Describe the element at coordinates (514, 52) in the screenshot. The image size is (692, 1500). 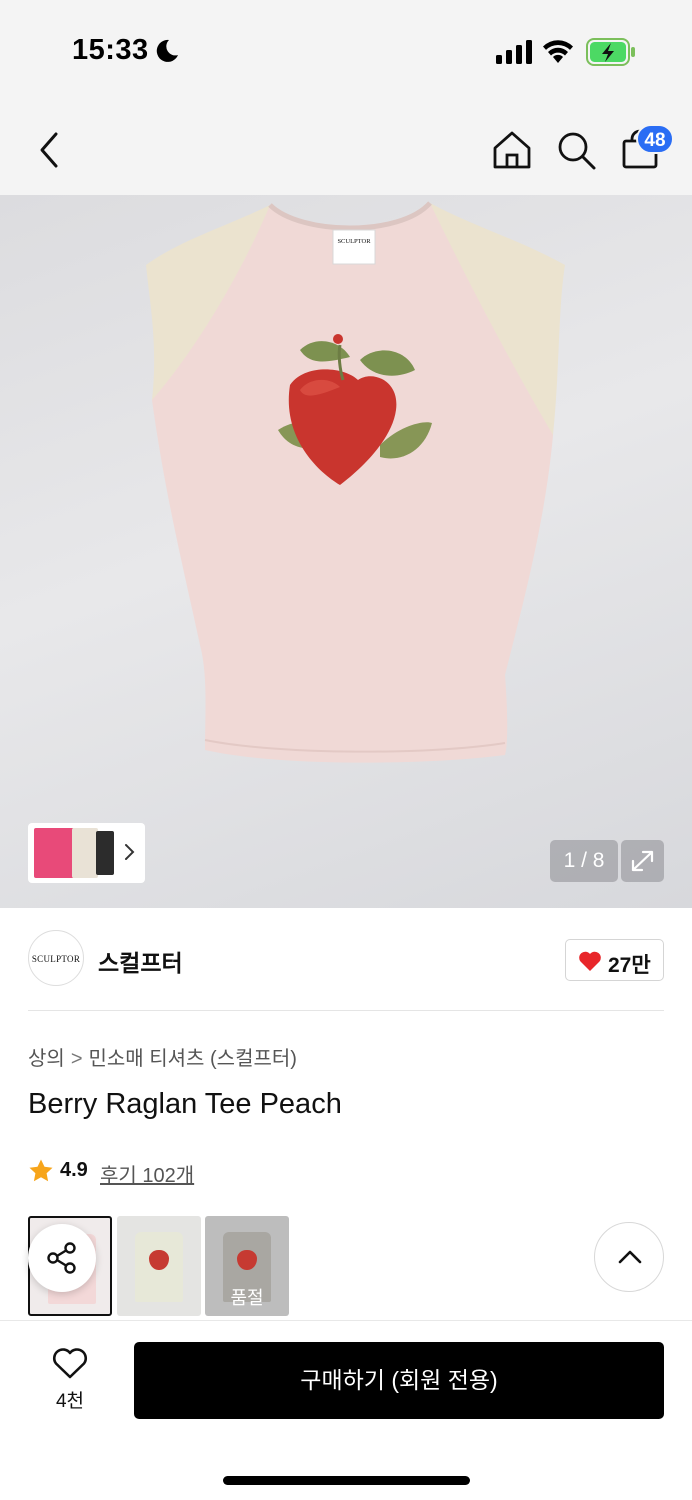
I see `signal-icon` at that location.